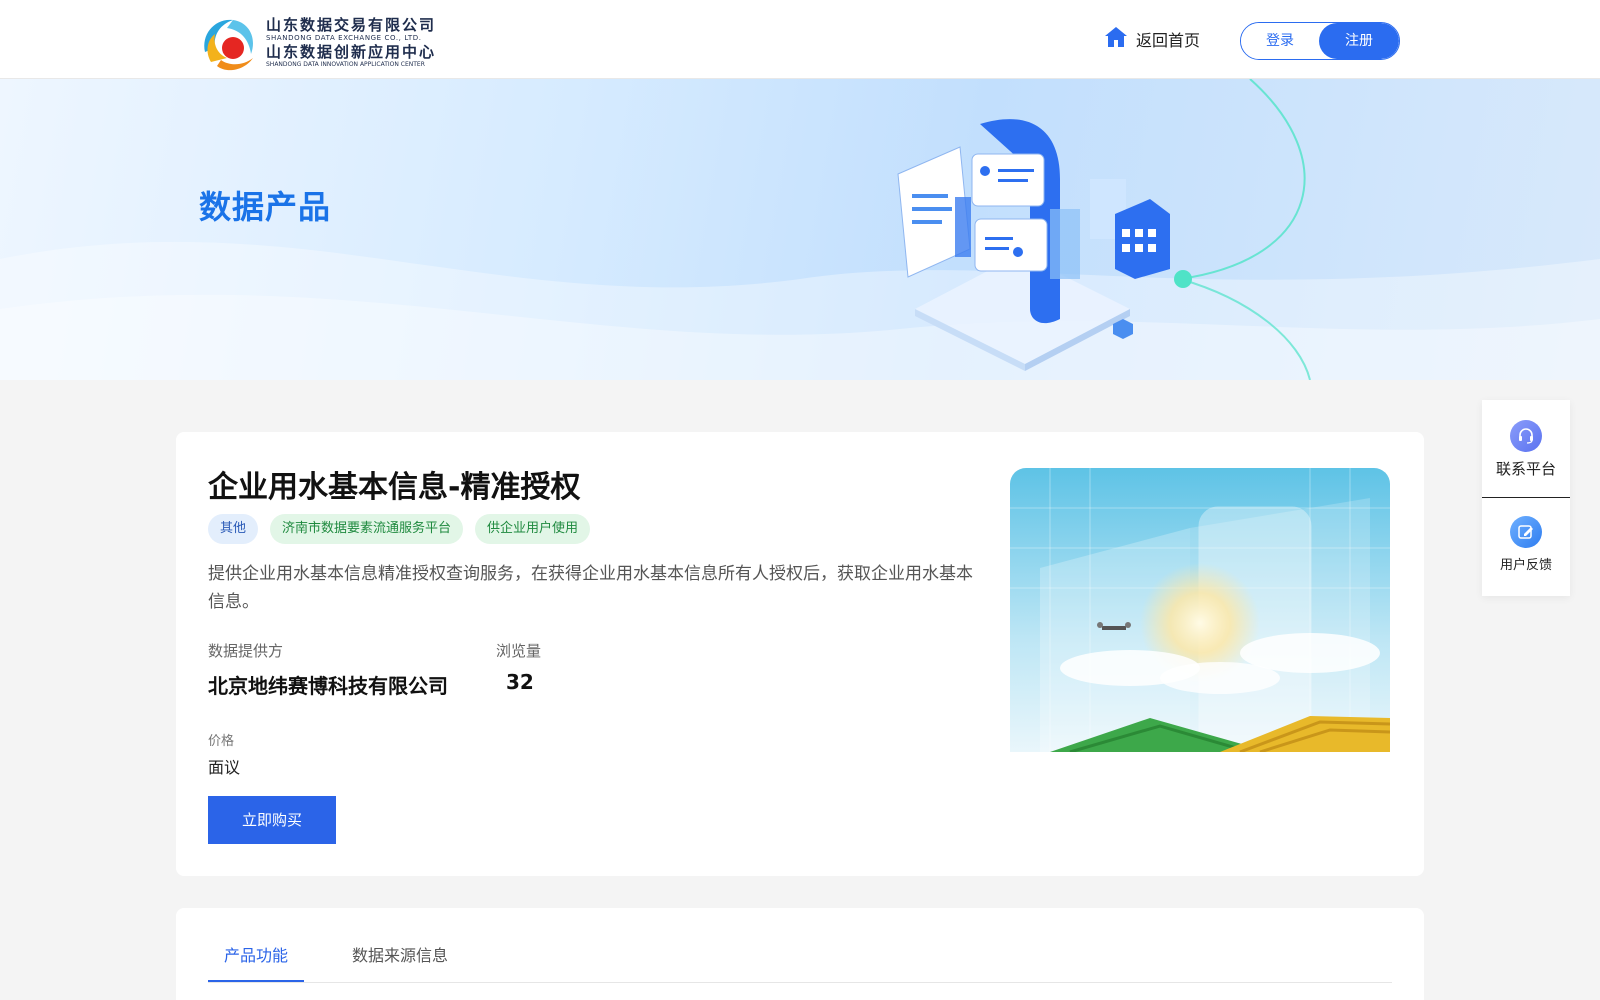 The image size is (1600, 1000). Describe the element at coordinates (351, 24) in the screenshot. I see `logo-line1-cn: 山东数据交易有限公司` at that location.